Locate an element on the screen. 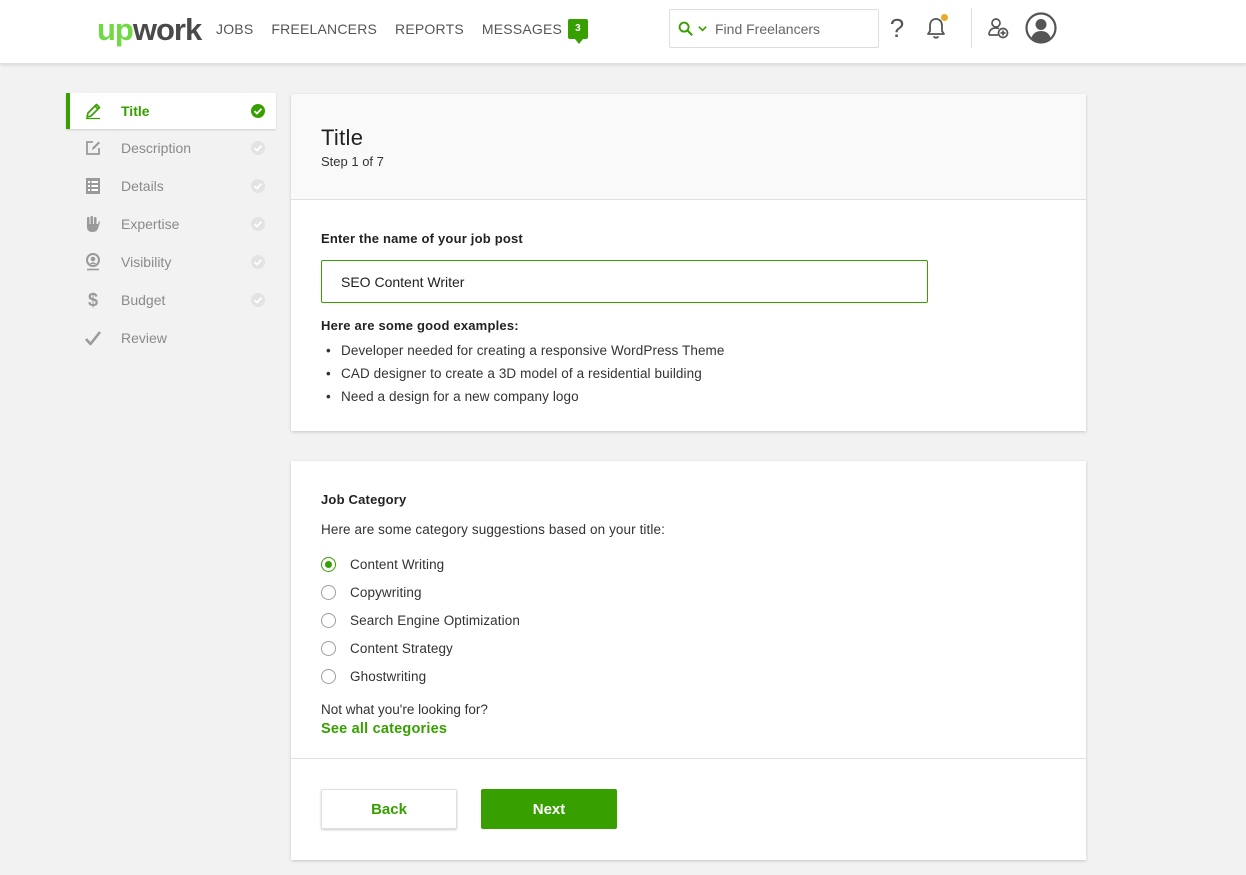 This screenshot has height=875, width=1246. sidebar-item-budget: $ Budget is located at coordinates (171, 300).